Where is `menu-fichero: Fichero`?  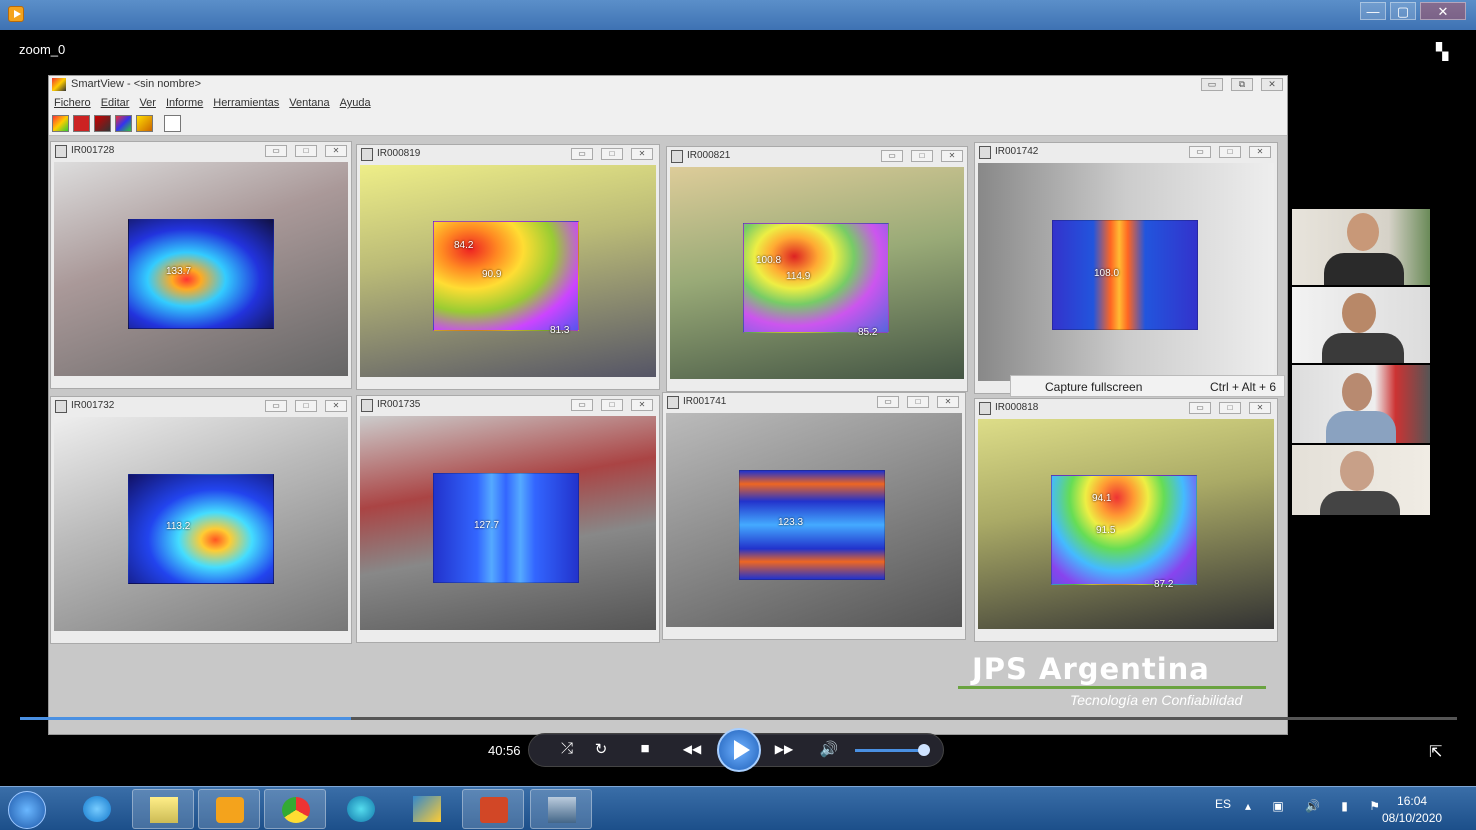
menu-fichero: Fichero is located at coordinates (72, 104).